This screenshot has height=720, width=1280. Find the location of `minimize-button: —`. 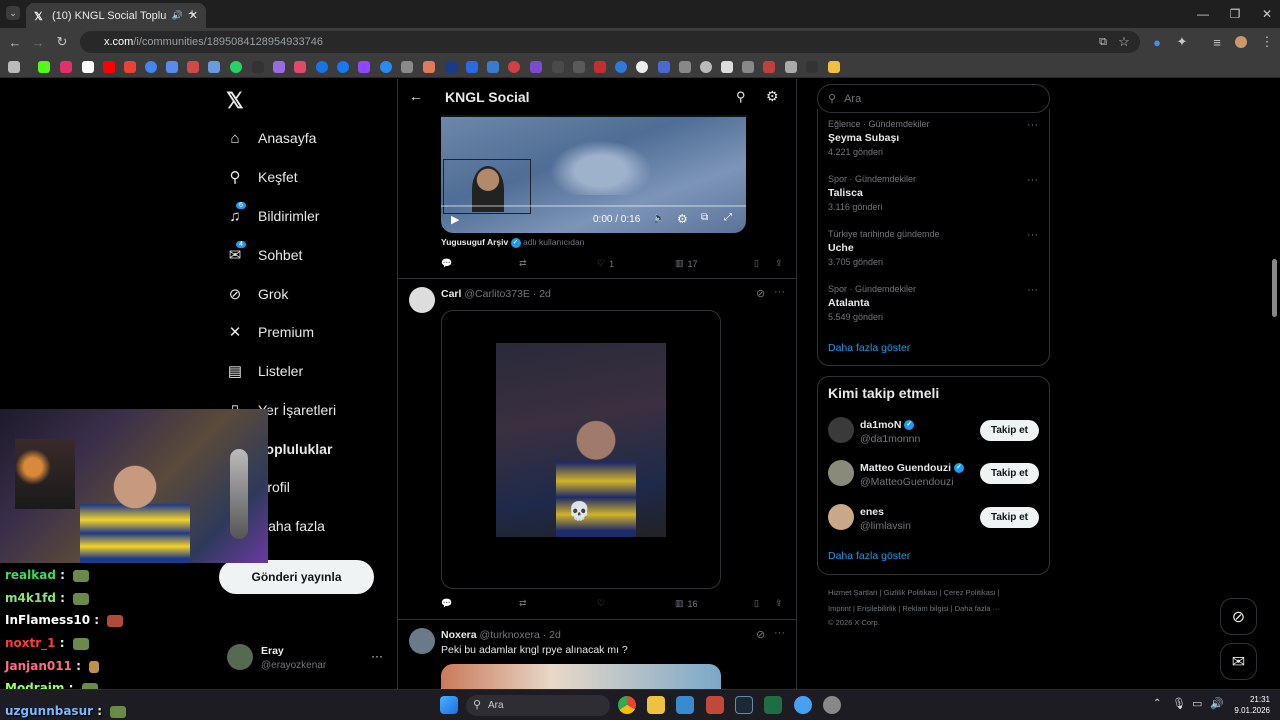

minimize-button: — is located at coordinates (1203, 14).